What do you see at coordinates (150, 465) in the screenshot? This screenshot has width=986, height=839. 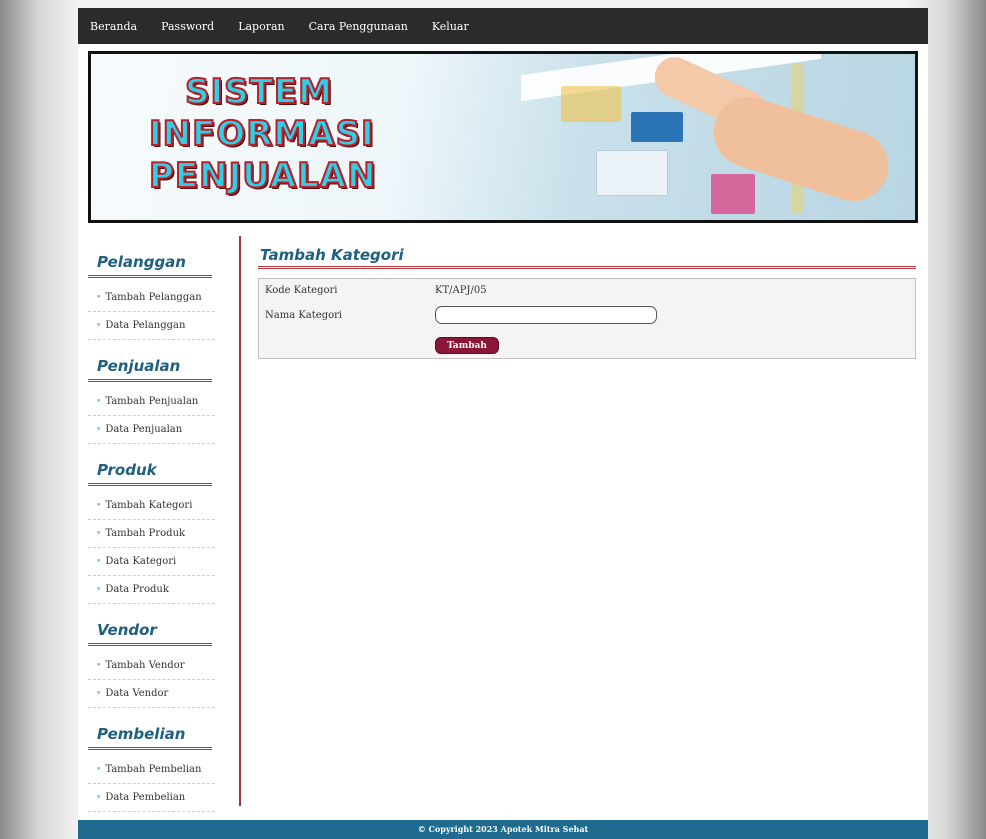 I see `sidebar-heading-produk: Produk` at bounding box center [150, 465].